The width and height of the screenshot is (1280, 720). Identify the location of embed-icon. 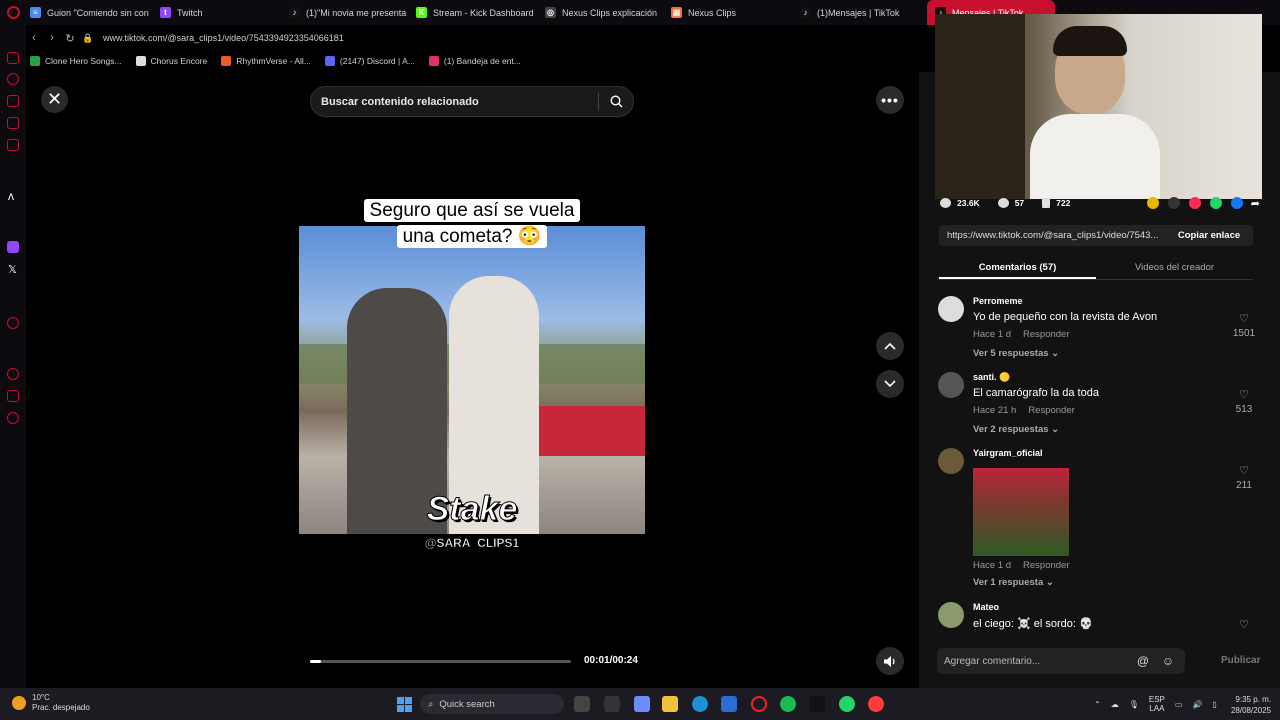
(1173, 203).